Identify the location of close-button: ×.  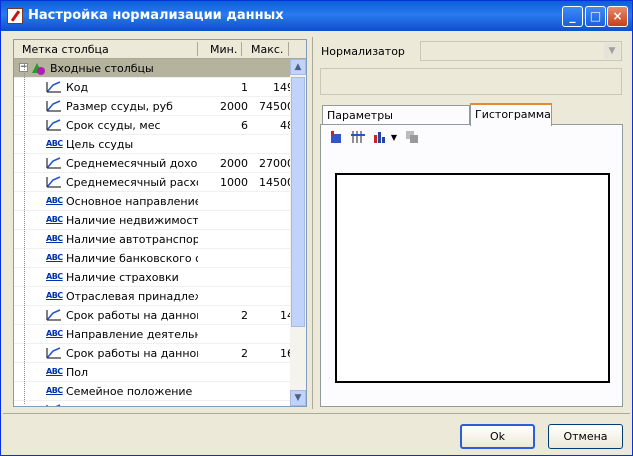
(617, 16).